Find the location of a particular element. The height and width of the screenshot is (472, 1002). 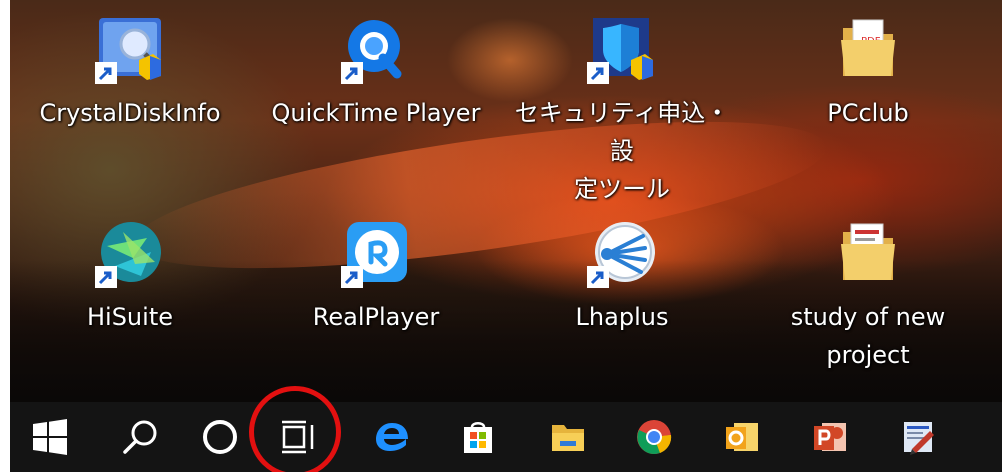

quicktime-icon is located at coordinates (376, 49).